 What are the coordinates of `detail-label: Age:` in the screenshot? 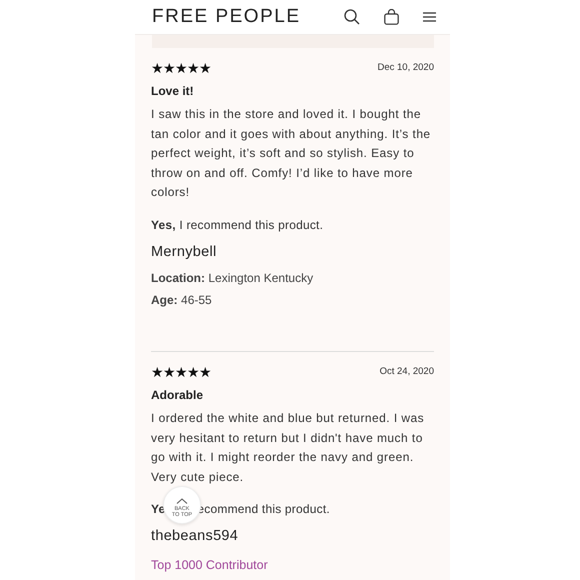 It's located at (164, 300).